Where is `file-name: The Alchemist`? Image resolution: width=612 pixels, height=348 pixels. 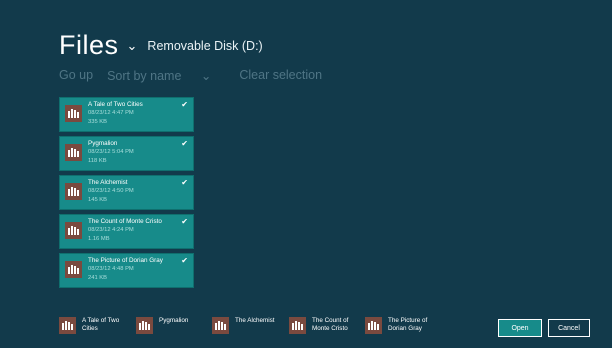
file-name: The Alchemist is located at coordinates (108, 182).